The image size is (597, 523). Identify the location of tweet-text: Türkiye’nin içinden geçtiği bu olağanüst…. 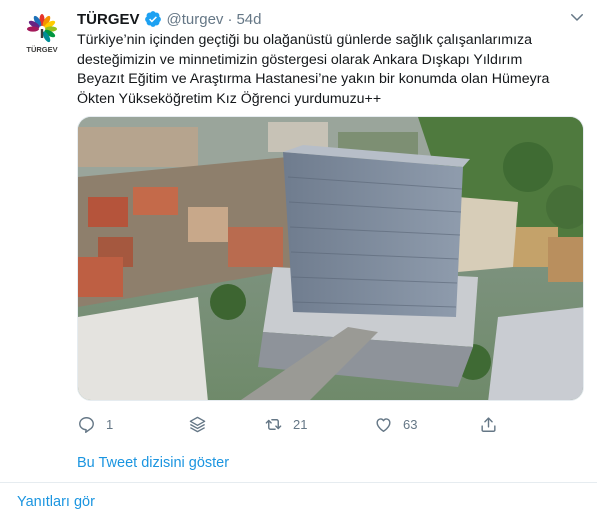
(313, 69).